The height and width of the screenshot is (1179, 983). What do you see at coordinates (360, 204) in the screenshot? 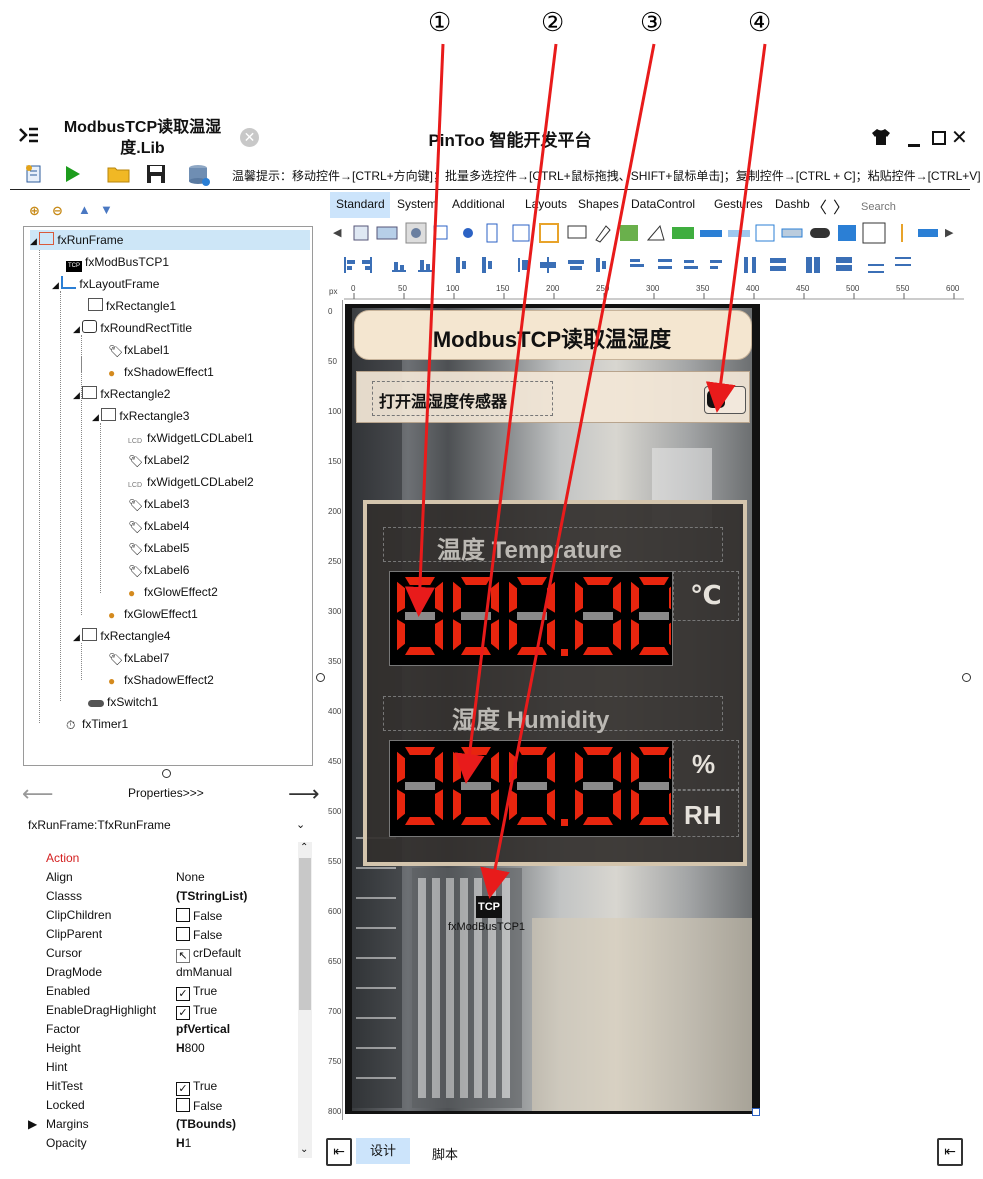
I see `palette-tab-standard-label: Standard` at bounding box center [360, 204].